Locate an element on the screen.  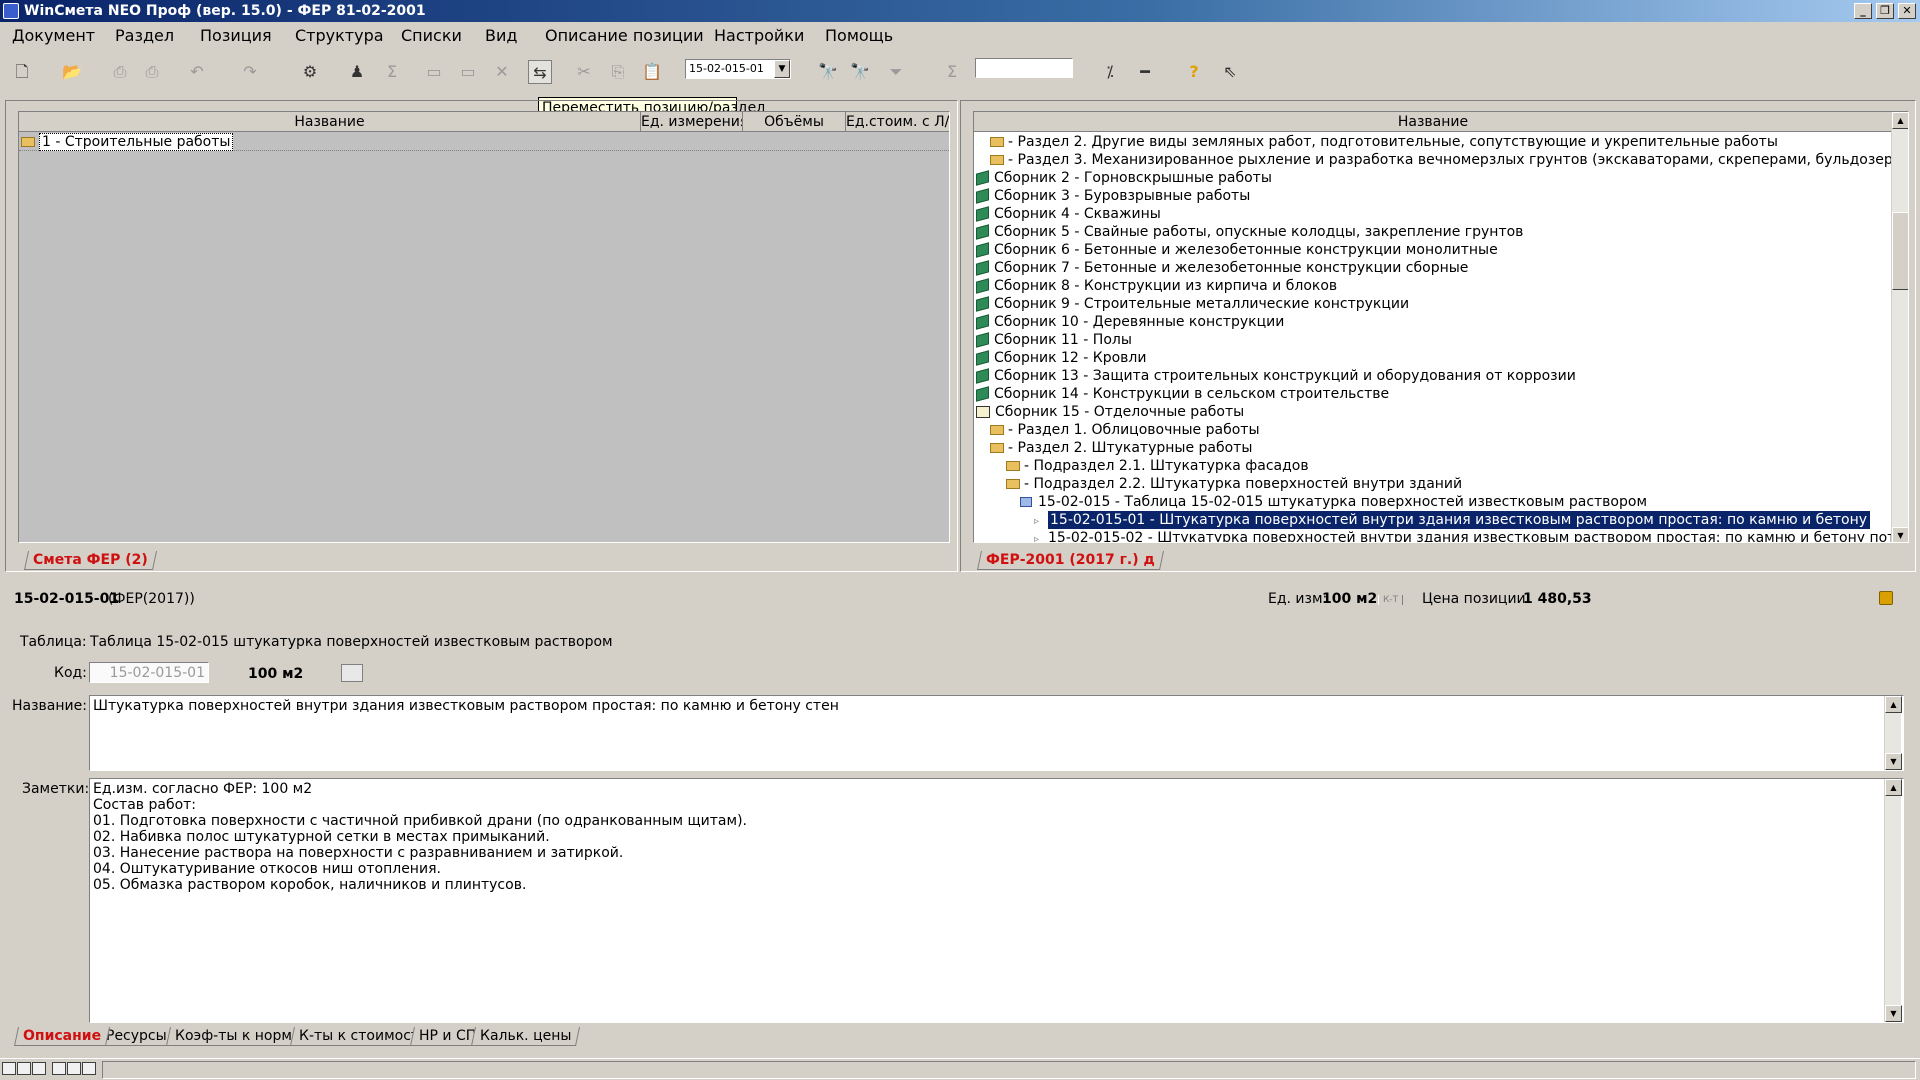
view-split-icon is located at coordinates (39, 1068).